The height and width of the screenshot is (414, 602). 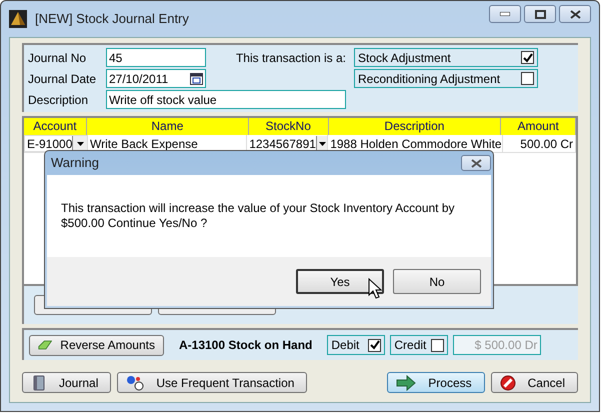 I want to click on book-icon, so click(x=39, y=382).